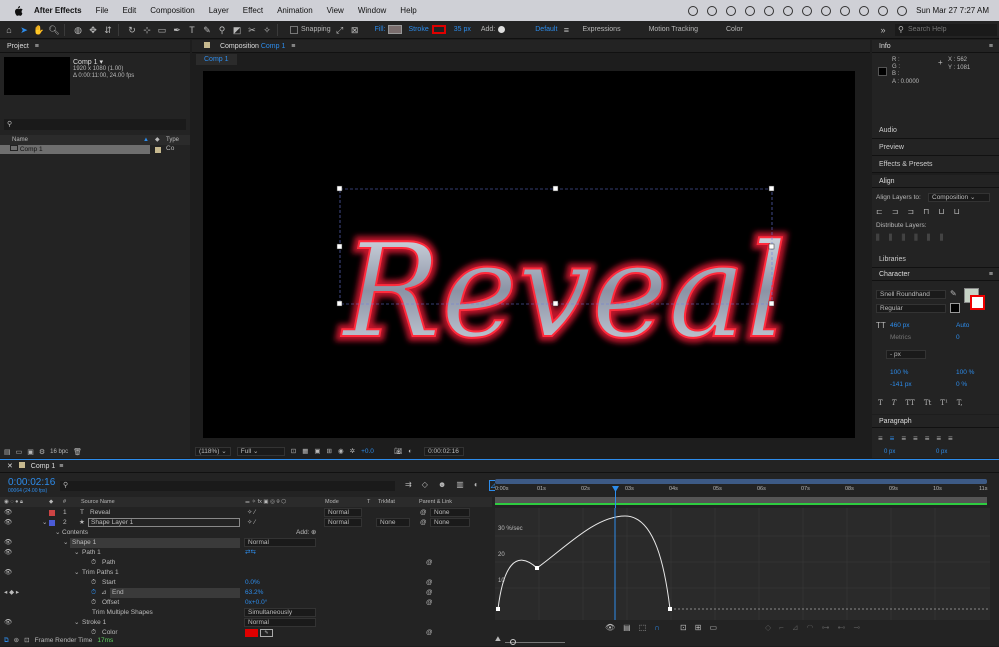 This screenshot has width=999, height=647. Describe the element at coordinates (293, 451) in the screenshot. I see `region-icon: ⊡` at that location.